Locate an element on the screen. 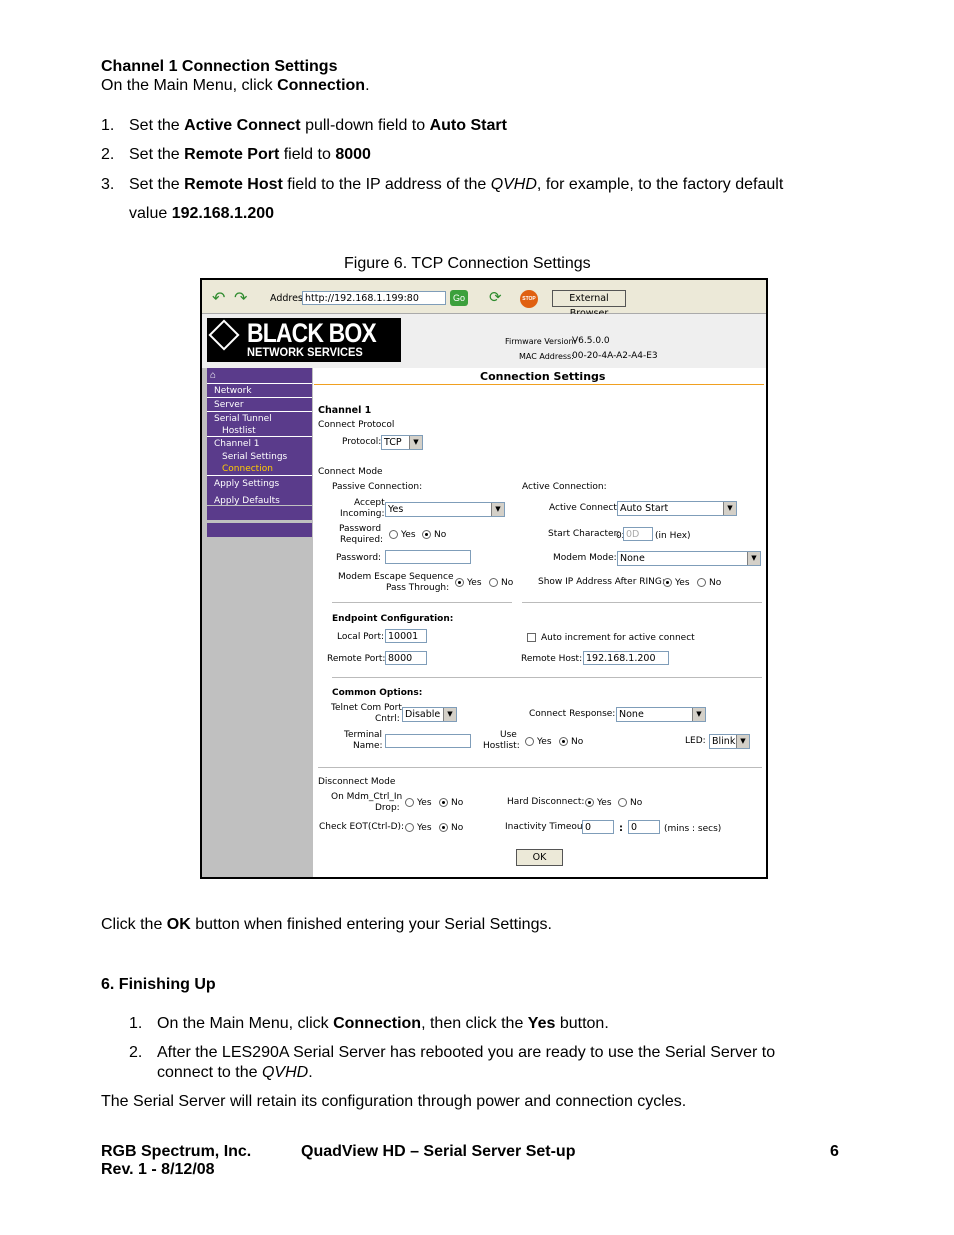  hard-disconnect-yes: Yes is located at coordinates (598, 803).